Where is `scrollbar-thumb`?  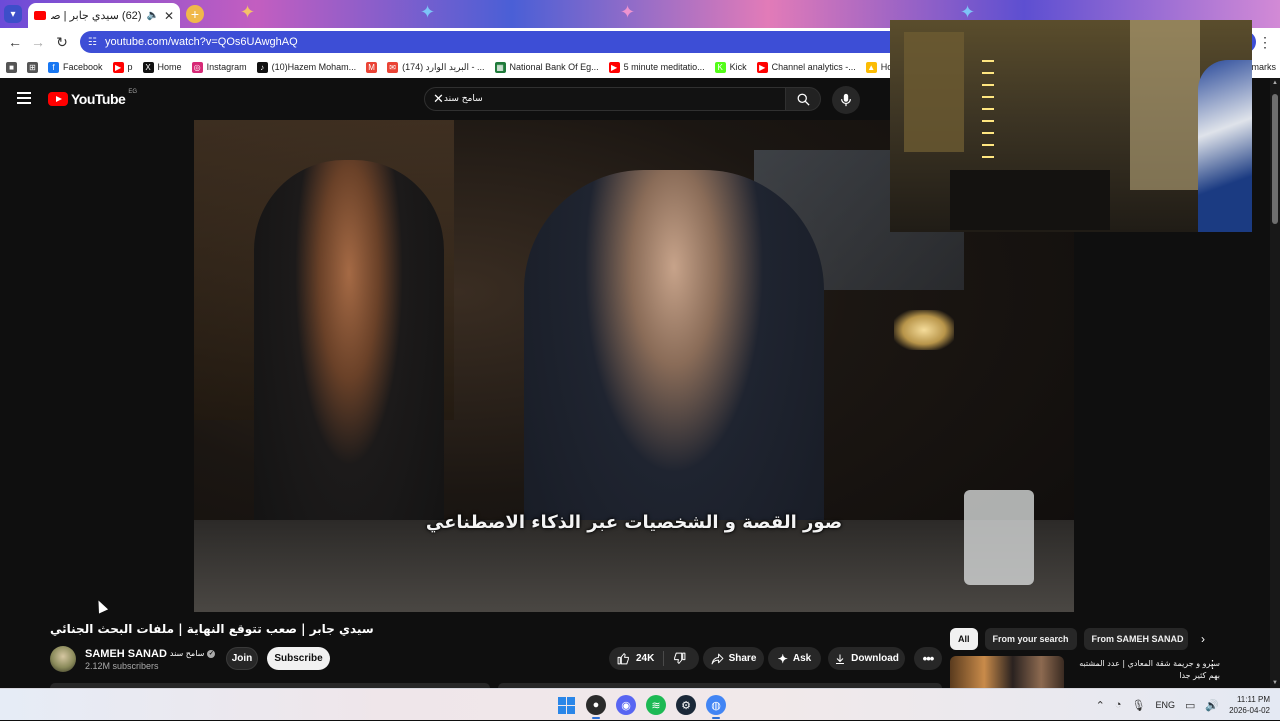
scrollbar-thumb is located at coordinates (1275, 159).